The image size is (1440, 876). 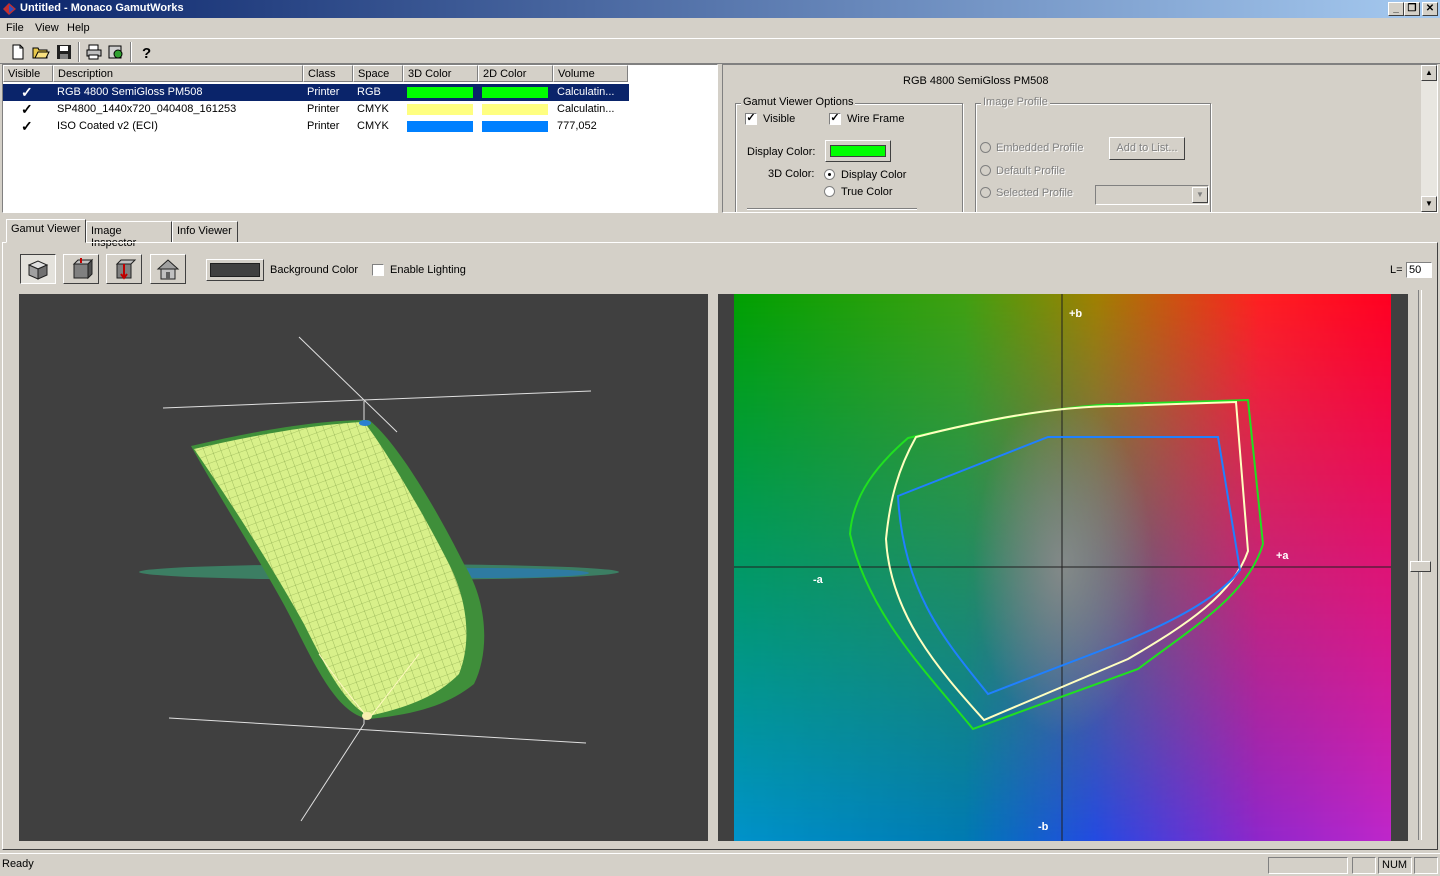 What do you see at coordinates (985, 147) in the screenshot?
I see `embedded-profile-radio` at bounding box center [985, 147].